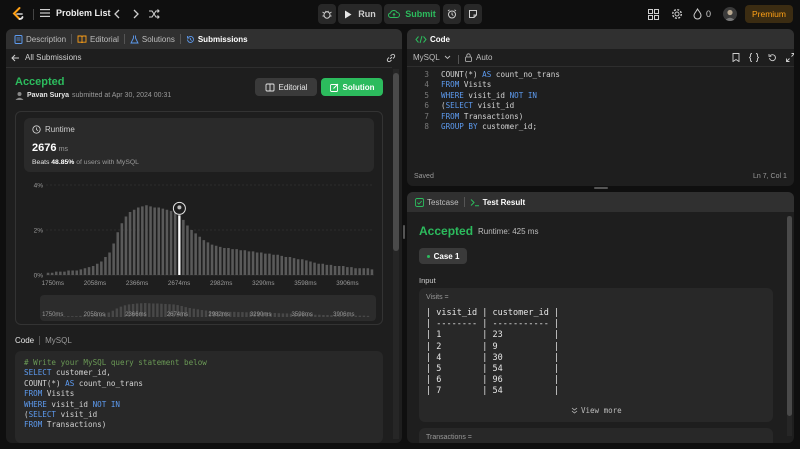 The image size is (800, 449). Describe the element at coordinates (426, 95) in the screenshot. I see `line-number: 5` at that location.